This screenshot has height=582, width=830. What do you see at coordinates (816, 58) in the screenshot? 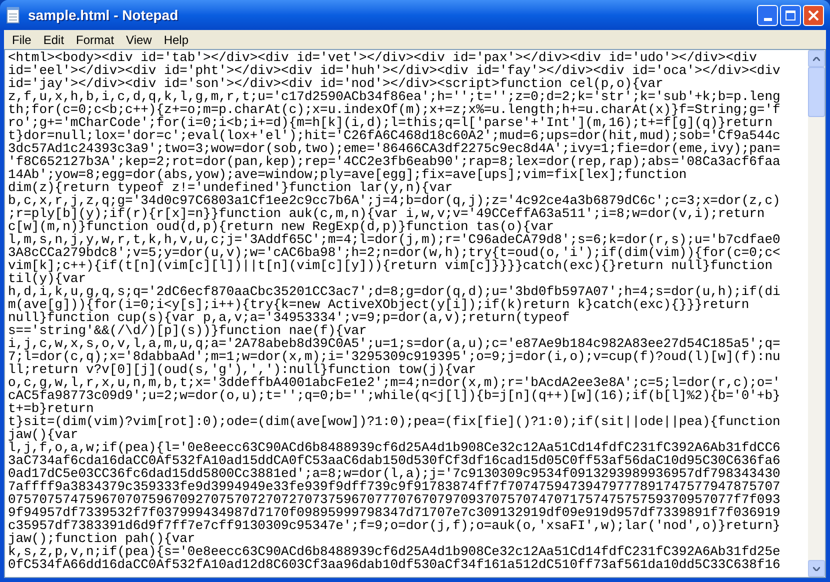
I see `scroll-up-button` at bounding box center [816, 58].